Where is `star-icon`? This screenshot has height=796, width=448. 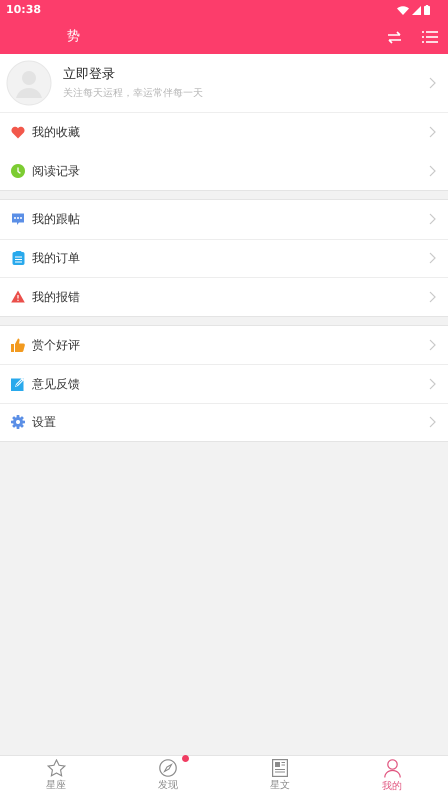 star-icon is located at coordinates (56, 768).